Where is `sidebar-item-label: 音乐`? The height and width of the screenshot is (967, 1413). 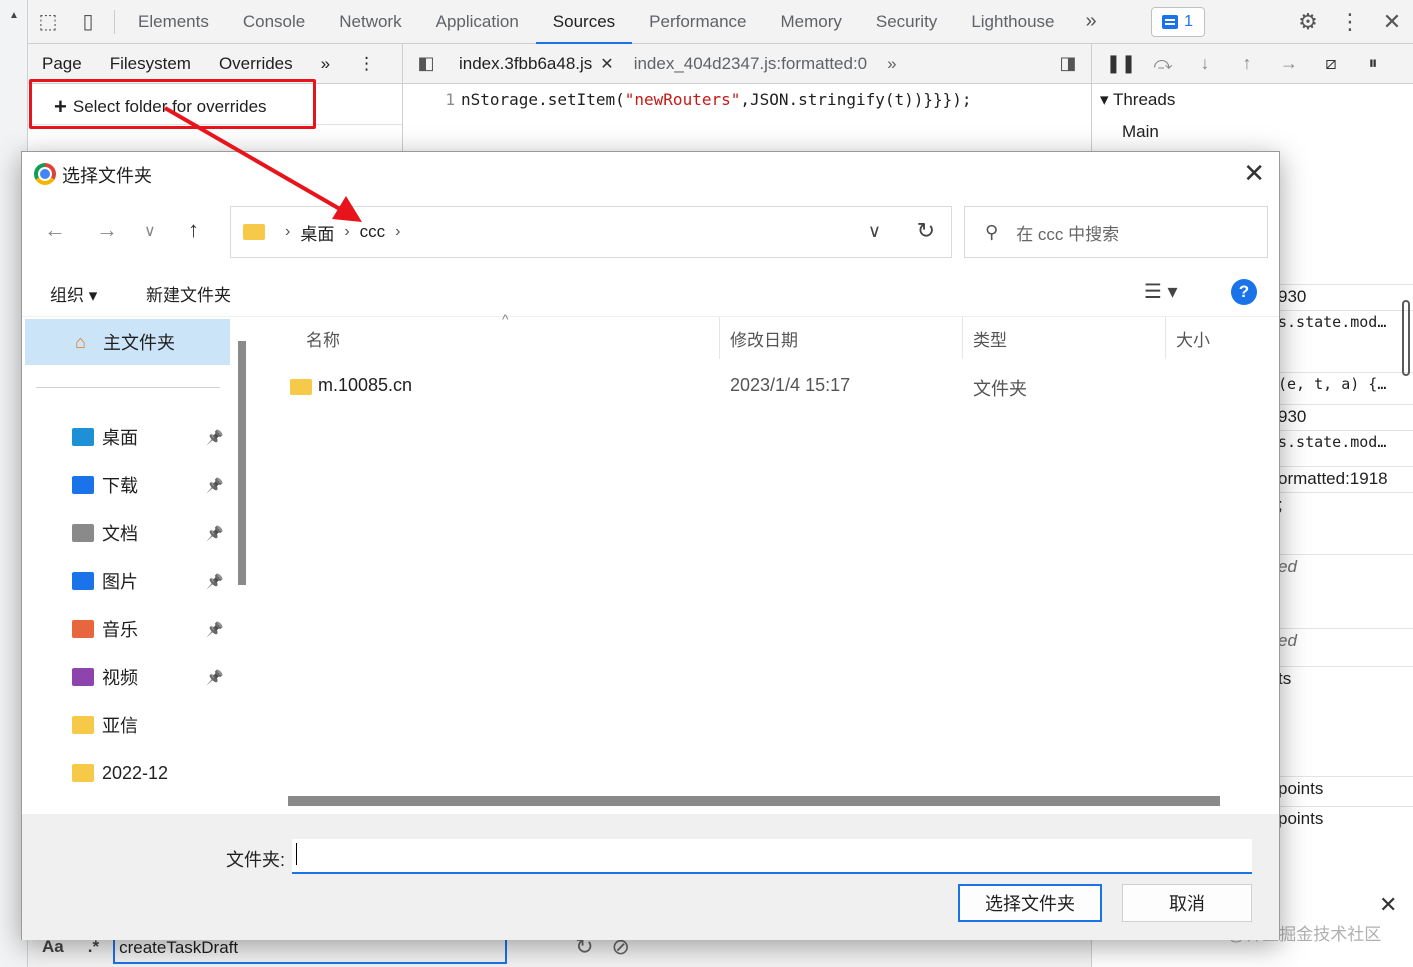 sidebar-item-label: 音乐 is located at coordinates (120, 630).